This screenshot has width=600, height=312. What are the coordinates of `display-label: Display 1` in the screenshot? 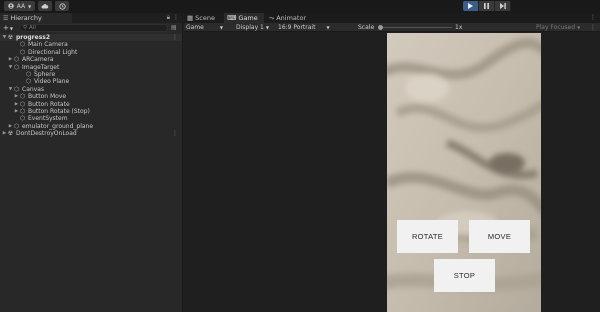 It's located at (250, 27).